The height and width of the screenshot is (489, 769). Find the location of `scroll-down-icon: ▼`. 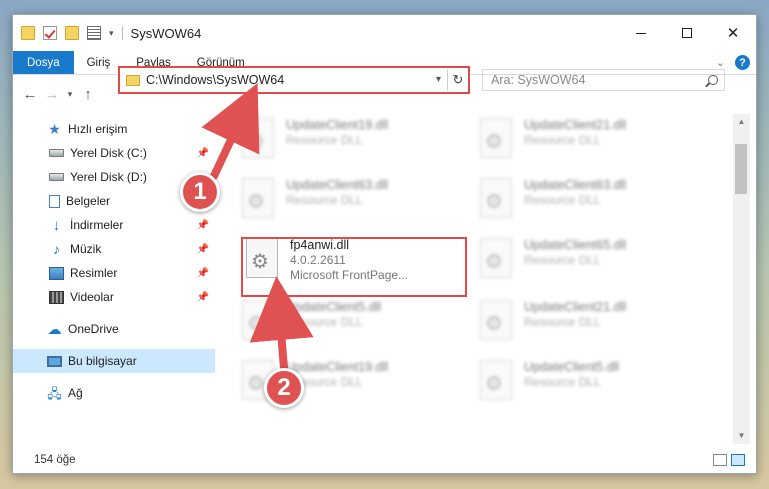

scroll-down-icon: ▼ is located at coordinates (741, 436).